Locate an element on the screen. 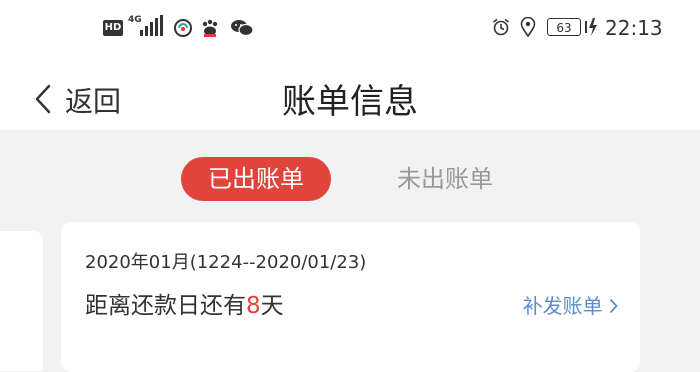 The width and height of the screenshot is (700, 372). reissue-bill-link: 补发账单 is located at coordinates (570, 304).